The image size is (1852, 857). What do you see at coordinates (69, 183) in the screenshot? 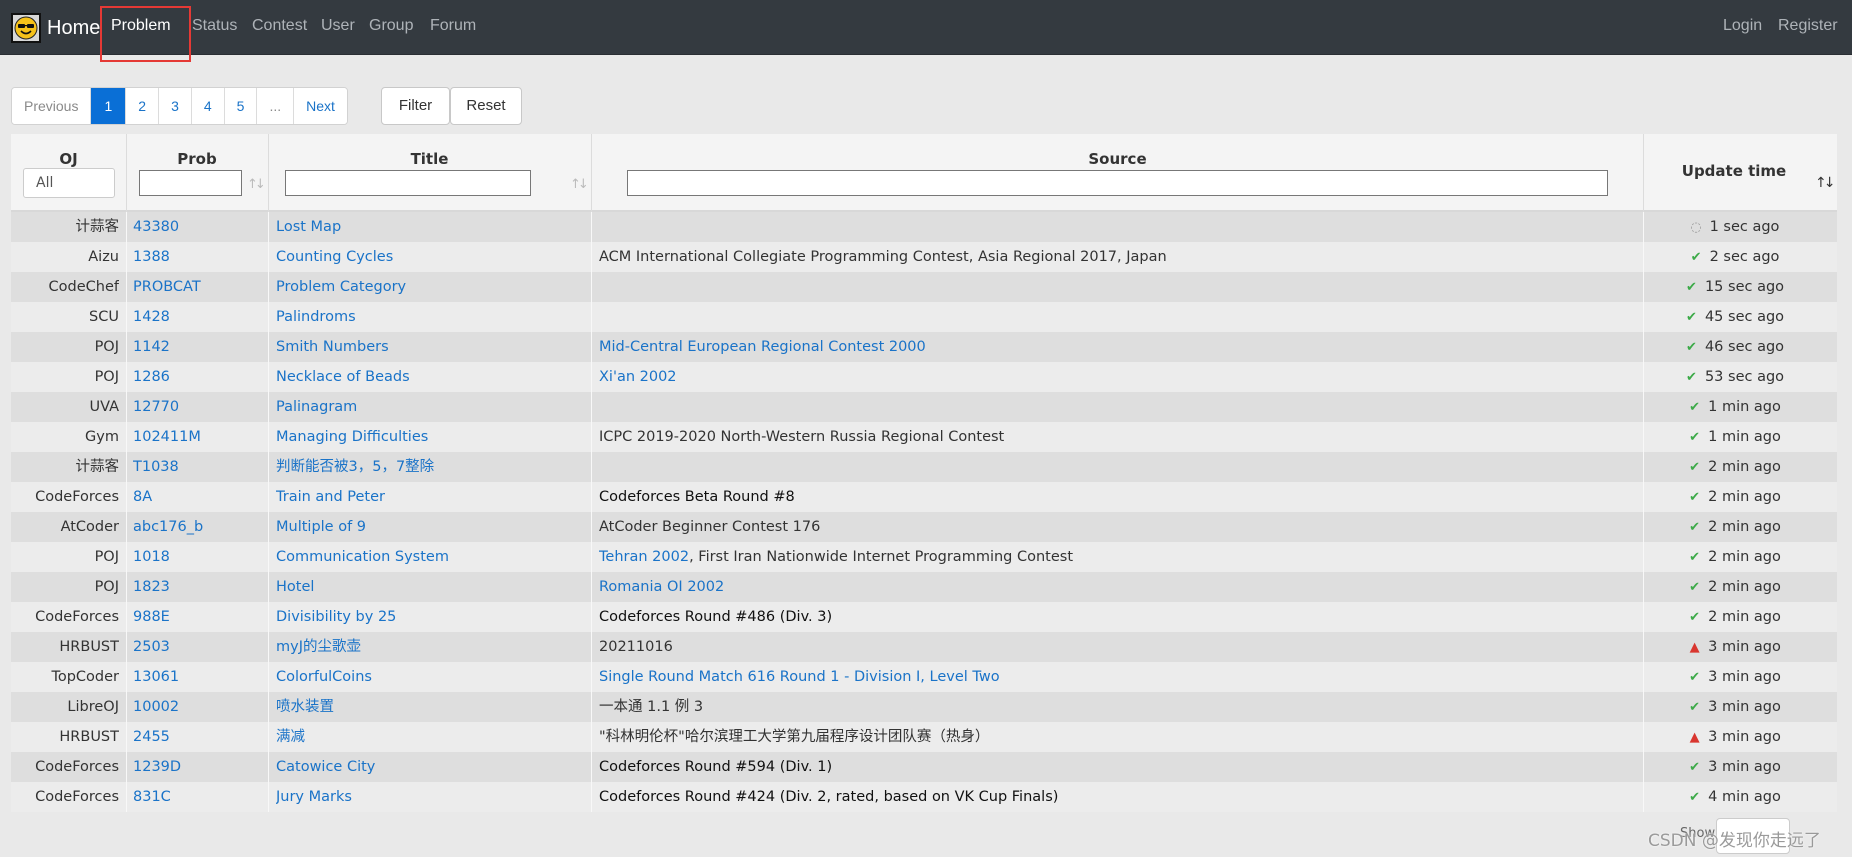
I see `oj-filter-select: All` at bounding box center [69, 183].